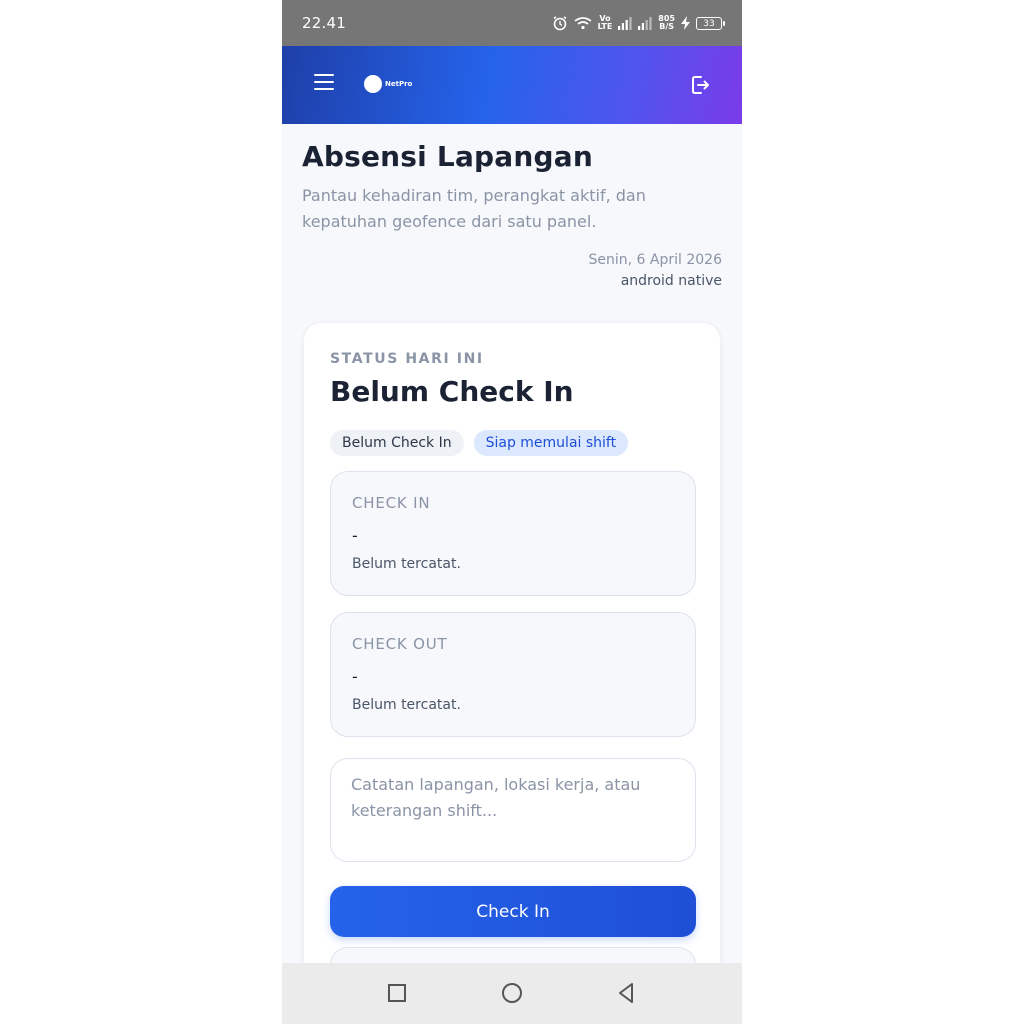 This screenshot has width=1024, height=1024. Describe the element at coordinates (513, 674) in the screenshot. I see `check-out-box: CHECK OUT - Belum tercatat.` at that location.